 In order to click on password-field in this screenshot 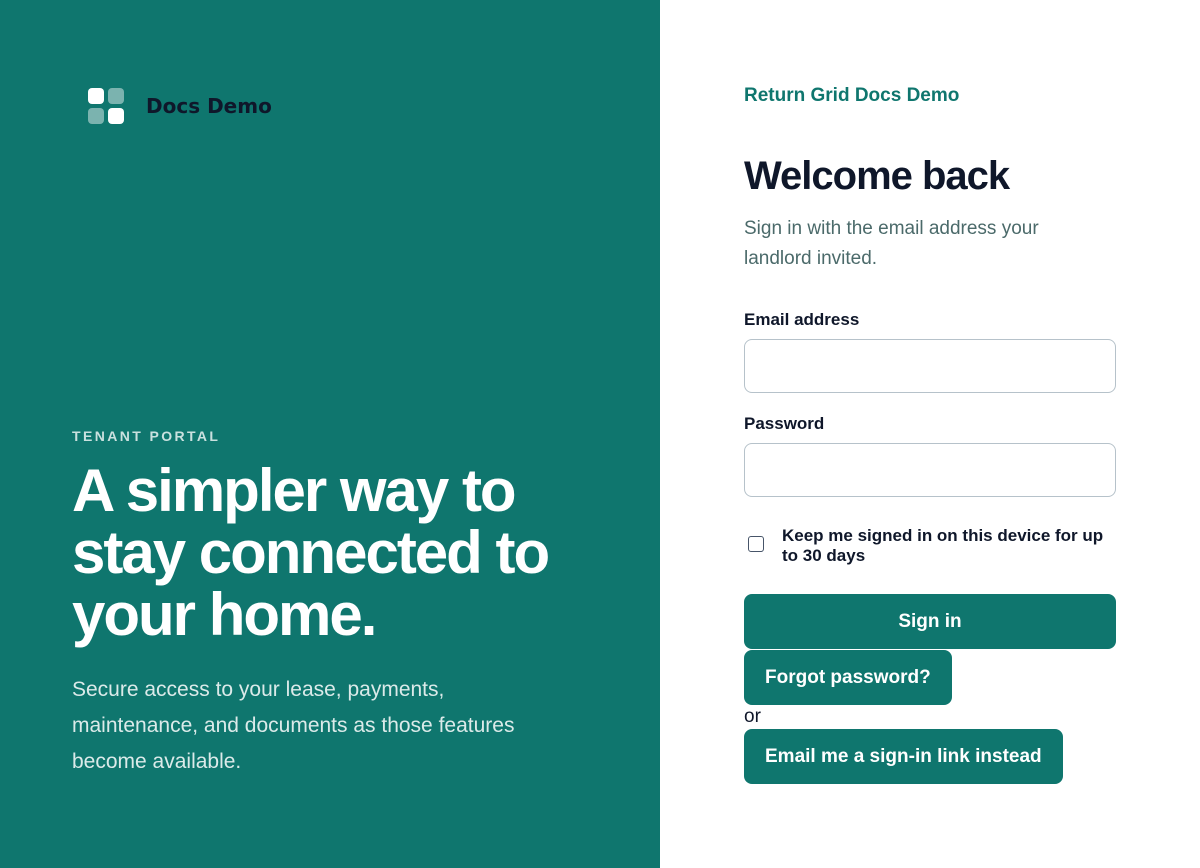, I will do `click(930, 470)`.